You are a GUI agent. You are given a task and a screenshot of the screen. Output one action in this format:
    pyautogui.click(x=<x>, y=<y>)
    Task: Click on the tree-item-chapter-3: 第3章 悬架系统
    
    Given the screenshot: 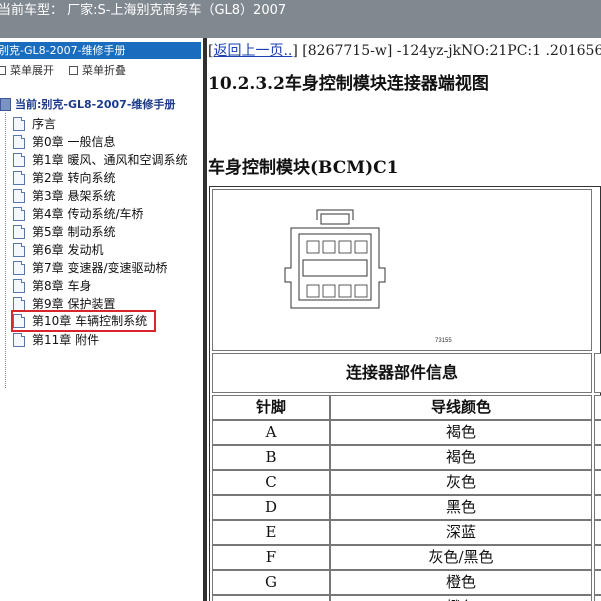 What is the action you would take?
    pyautogui.click(x=64, y=196)
    